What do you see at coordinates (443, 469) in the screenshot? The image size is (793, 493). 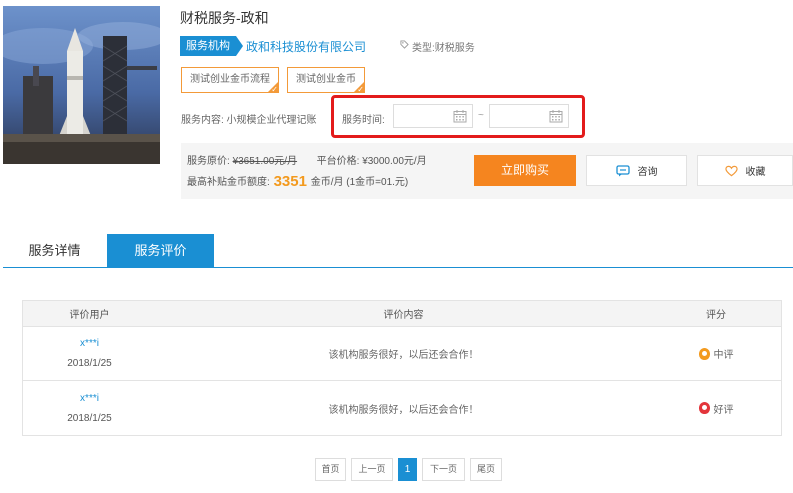 I see `page-next-button: 下一页` at bounding box center [443, 469].